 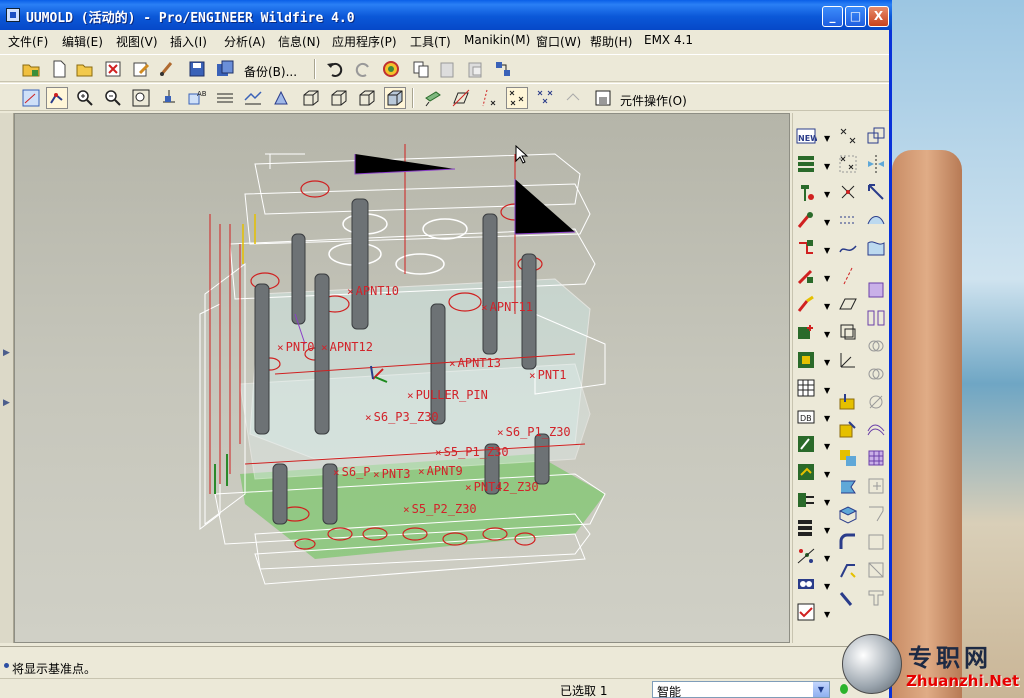 What do you see at coordinates (877, 193) in the screenshot?
I see `move-button` at bounding box center [877, 193].